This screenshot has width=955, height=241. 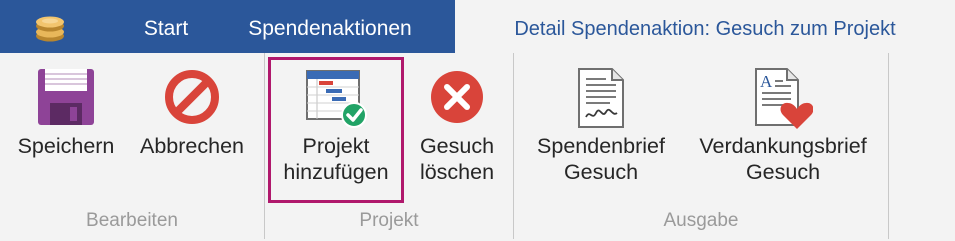 What do you see at coordinates (389, 220) in the screenshot?
I see `group-label-projekt: Projekt` at bounding box center [389, 220].